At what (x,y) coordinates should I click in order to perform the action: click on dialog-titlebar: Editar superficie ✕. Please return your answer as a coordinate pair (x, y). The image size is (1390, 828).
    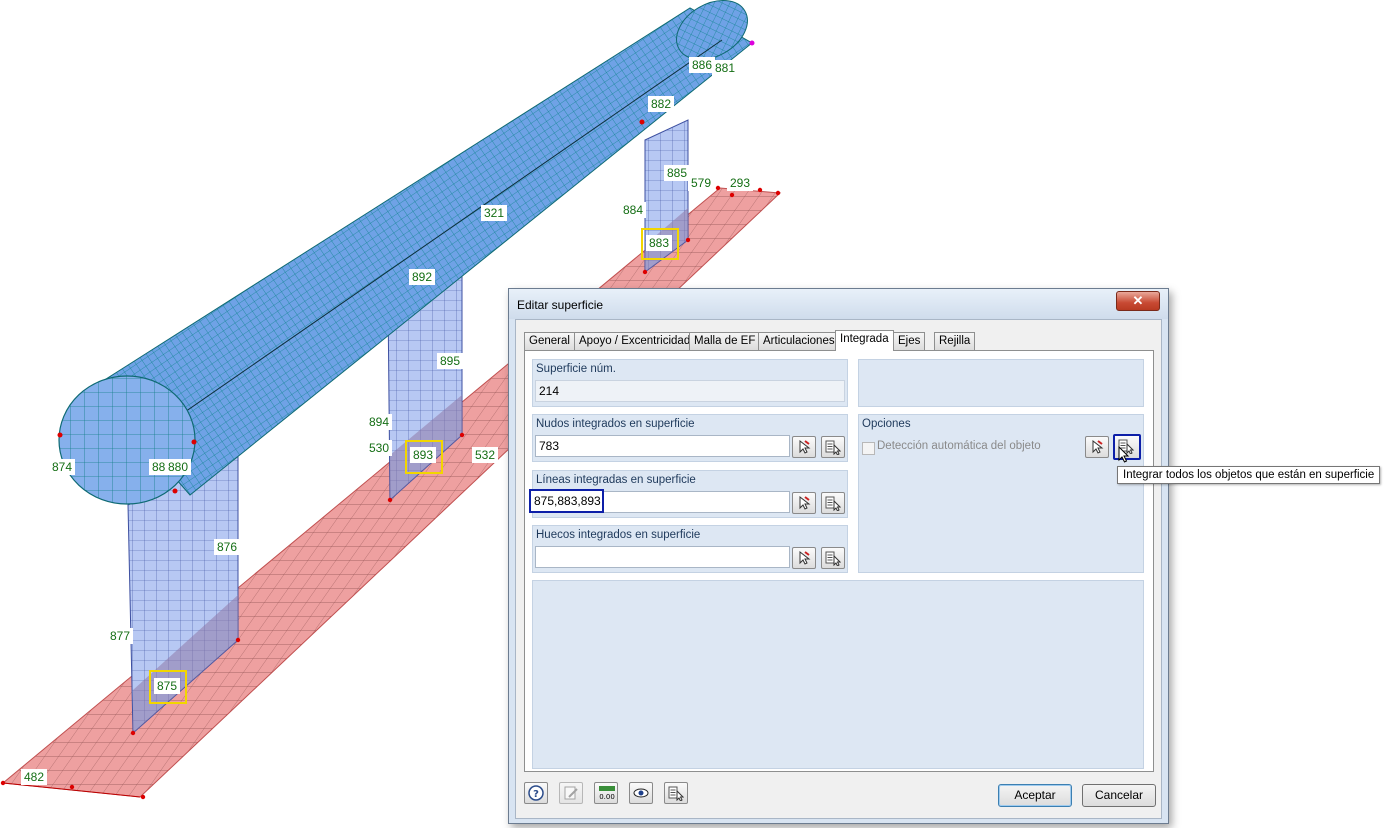
    Looking at the image, I should click on (838, 304).